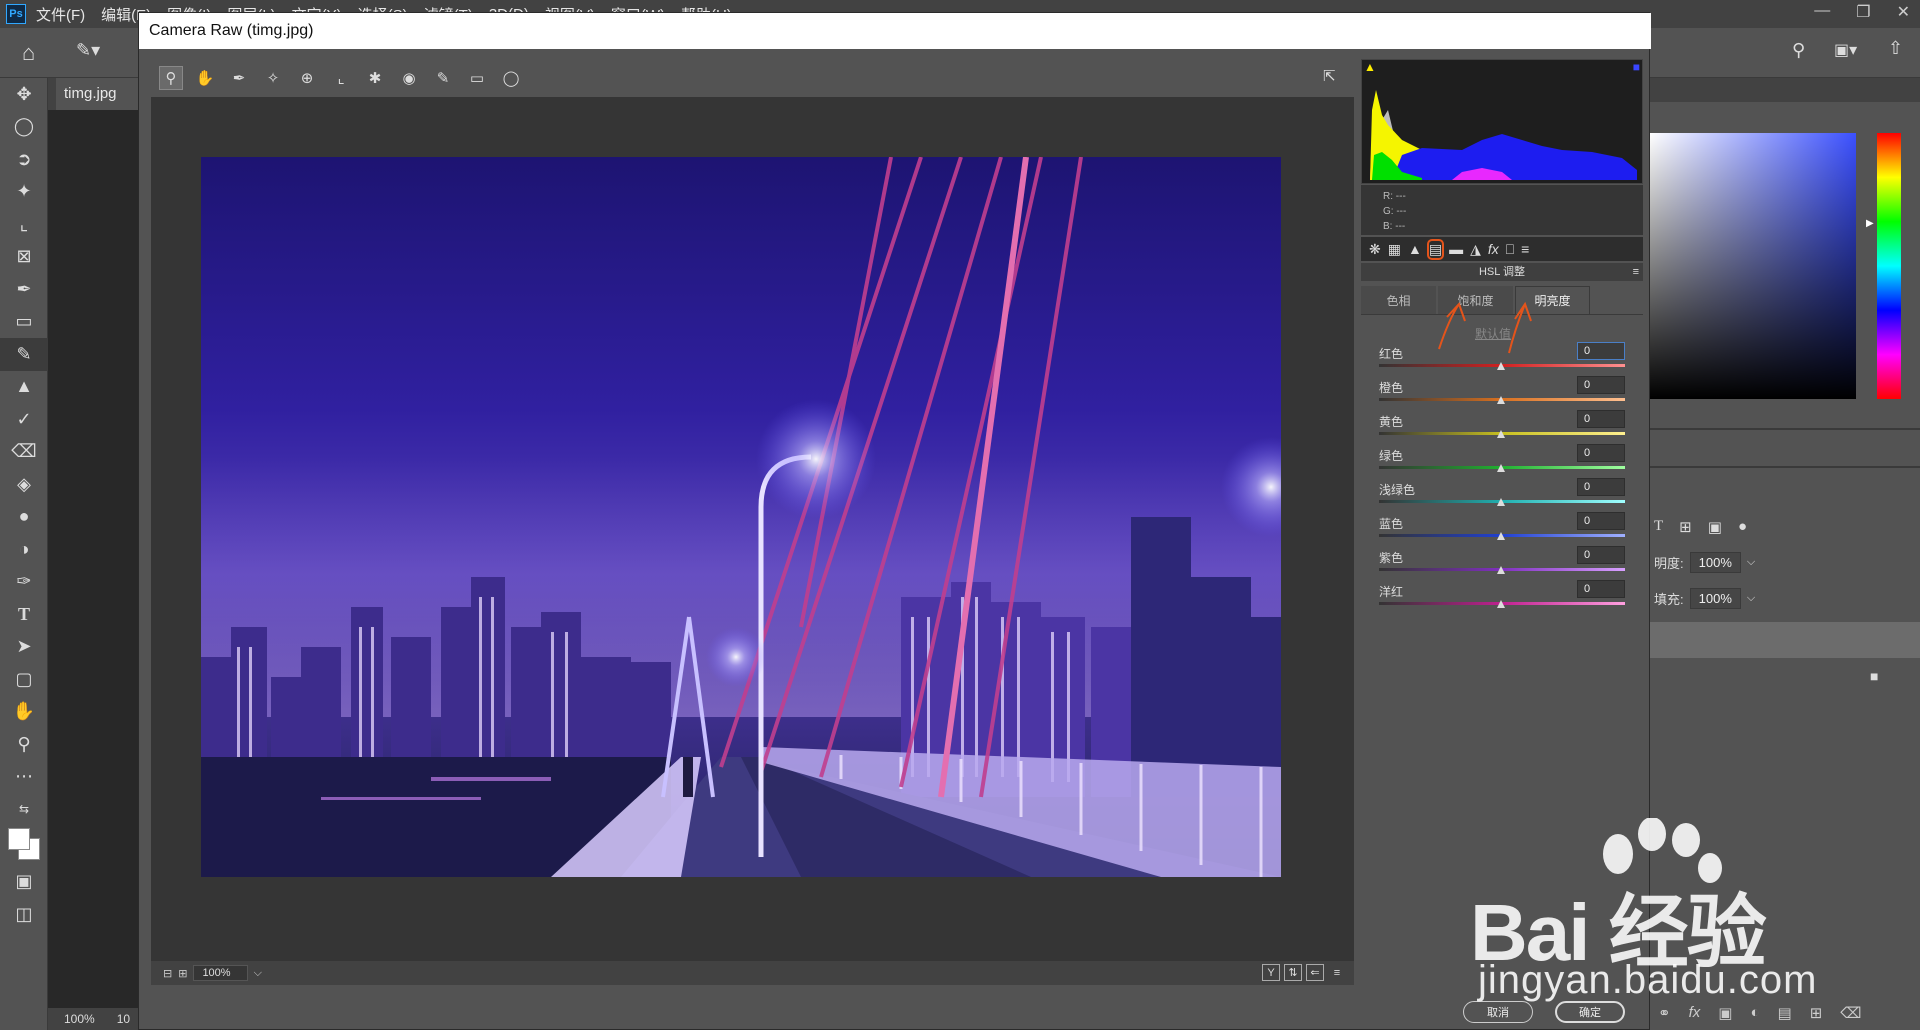 The height and width of the screenshot is (1030, 1920). Describe the element at coordinates (1816, 1013) in the screenshot. I see `new-layer-icon: ⊞` at that location.